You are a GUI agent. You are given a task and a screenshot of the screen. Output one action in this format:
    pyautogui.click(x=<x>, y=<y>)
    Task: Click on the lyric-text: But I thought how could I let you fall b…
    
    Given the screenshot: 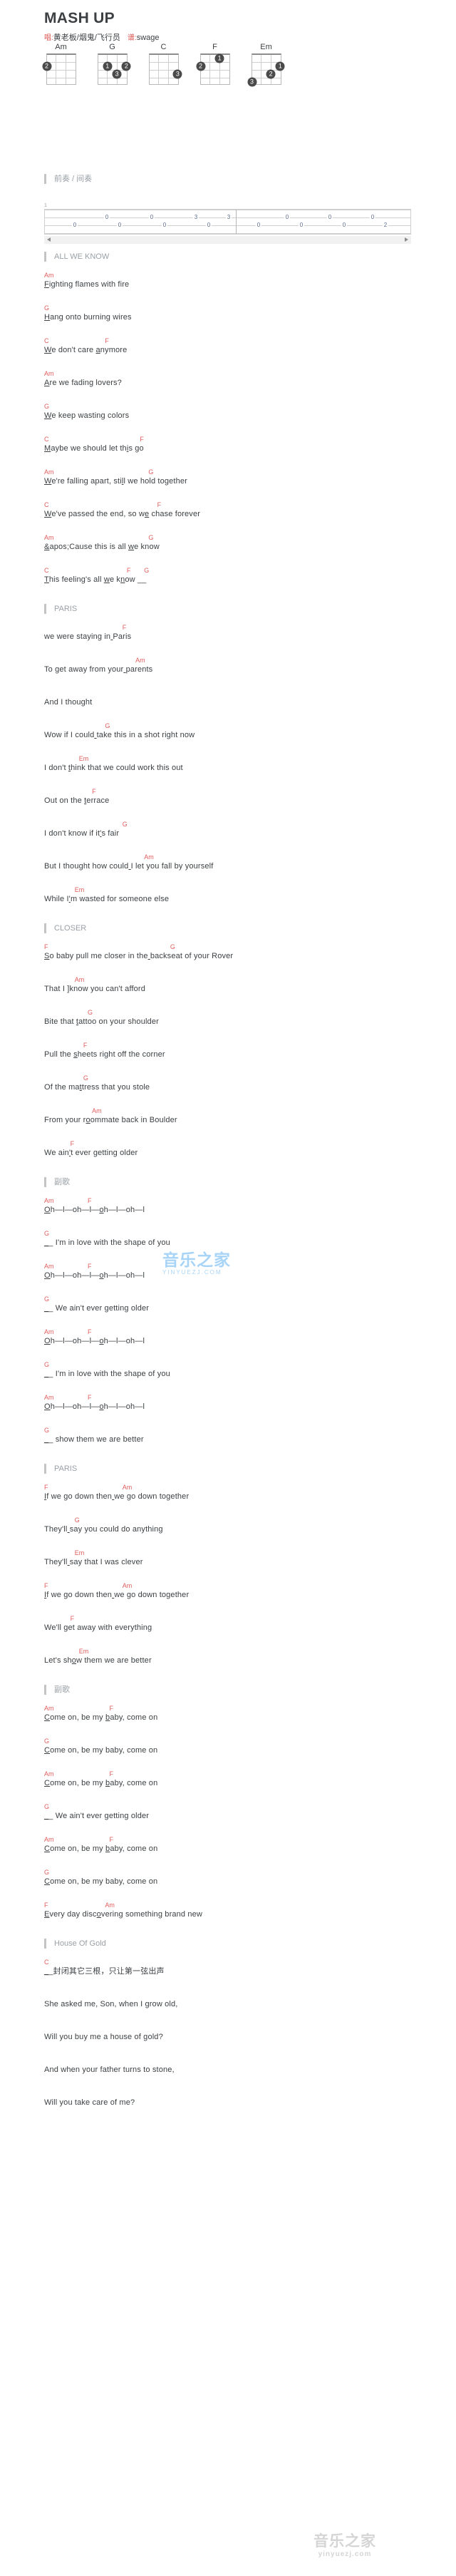 What is the action you would take?
    pyautogui.click(x=129, y=866)
    